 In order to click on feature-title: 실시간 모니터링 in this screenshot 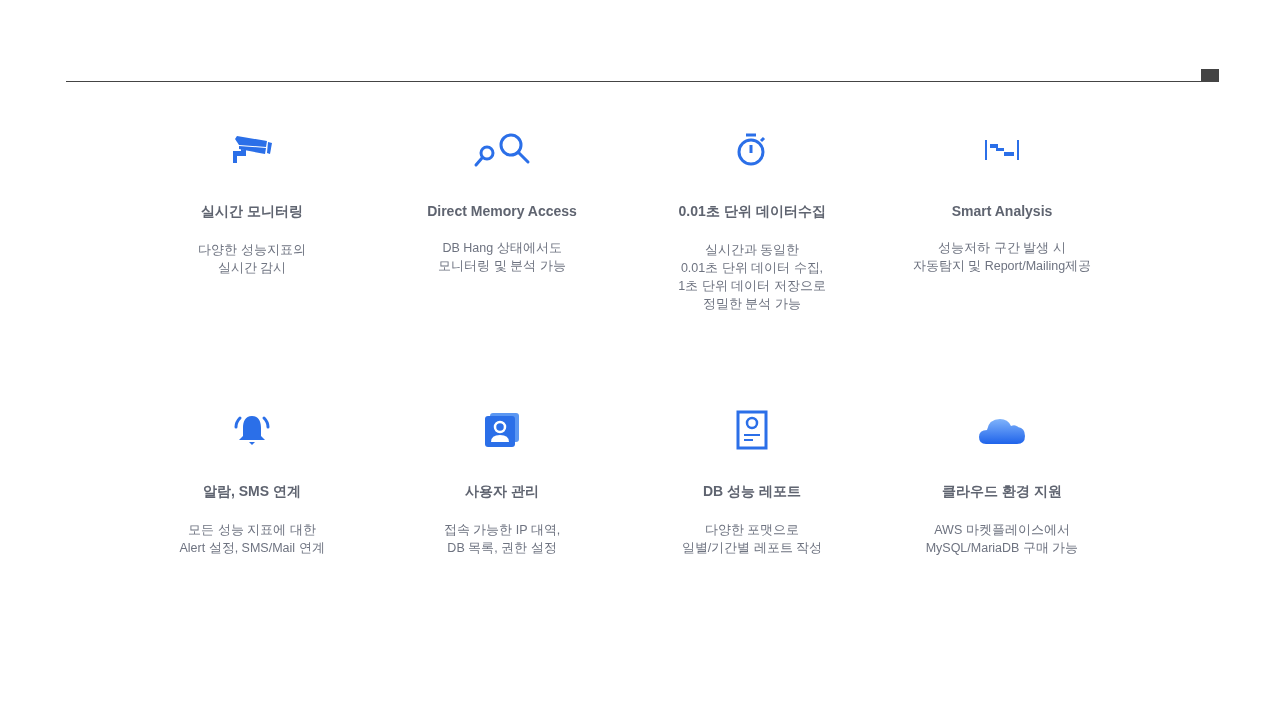, I will do `click(252, 212)`.